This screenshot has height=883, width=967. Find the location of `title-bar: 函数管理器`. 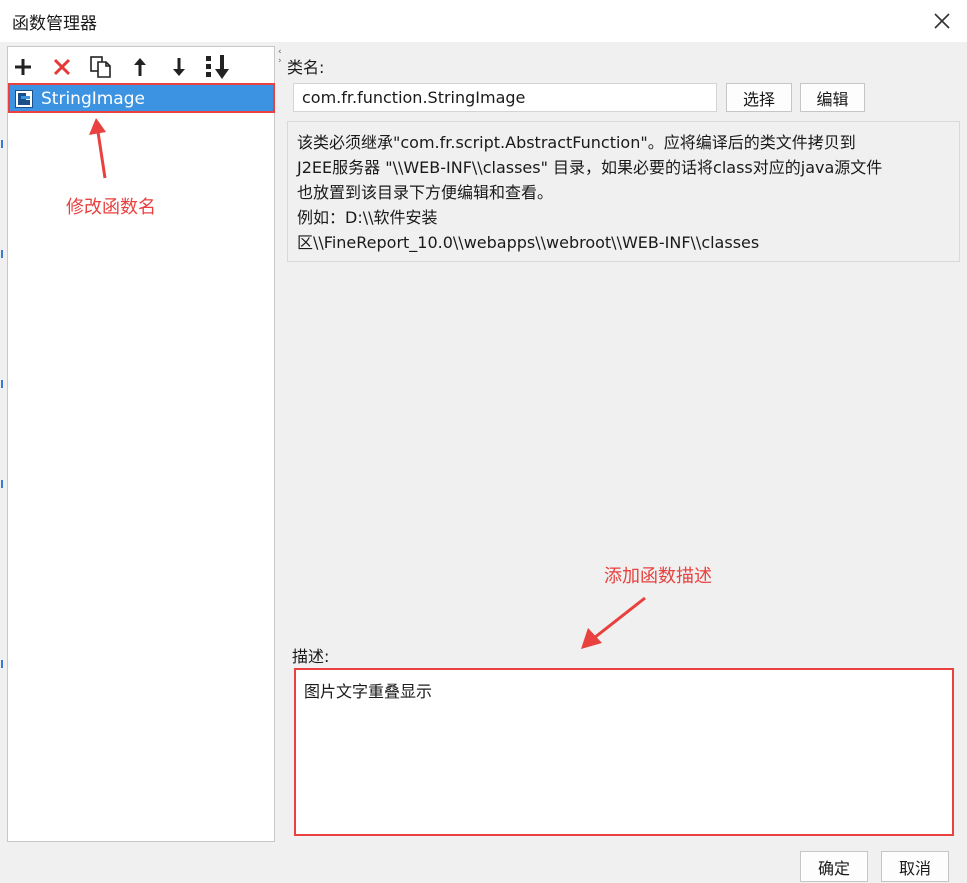

title-bar: 函数管理器 is located at coordinates (483, 21).